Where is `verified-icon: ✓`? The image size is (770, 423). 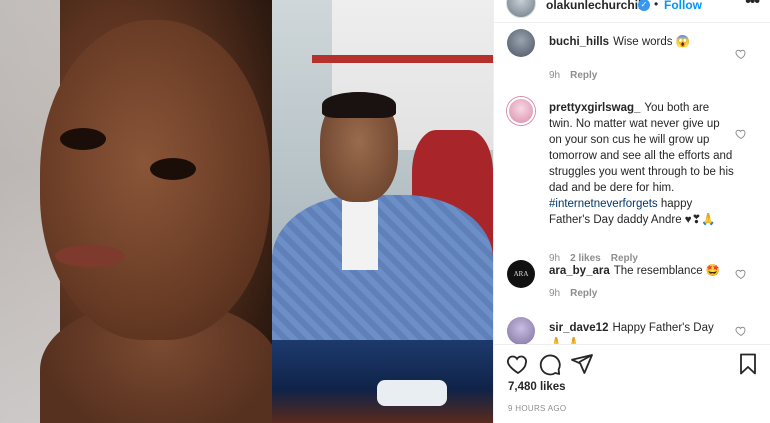
verified-icon: ✓ is located at coordinates (644, 5).